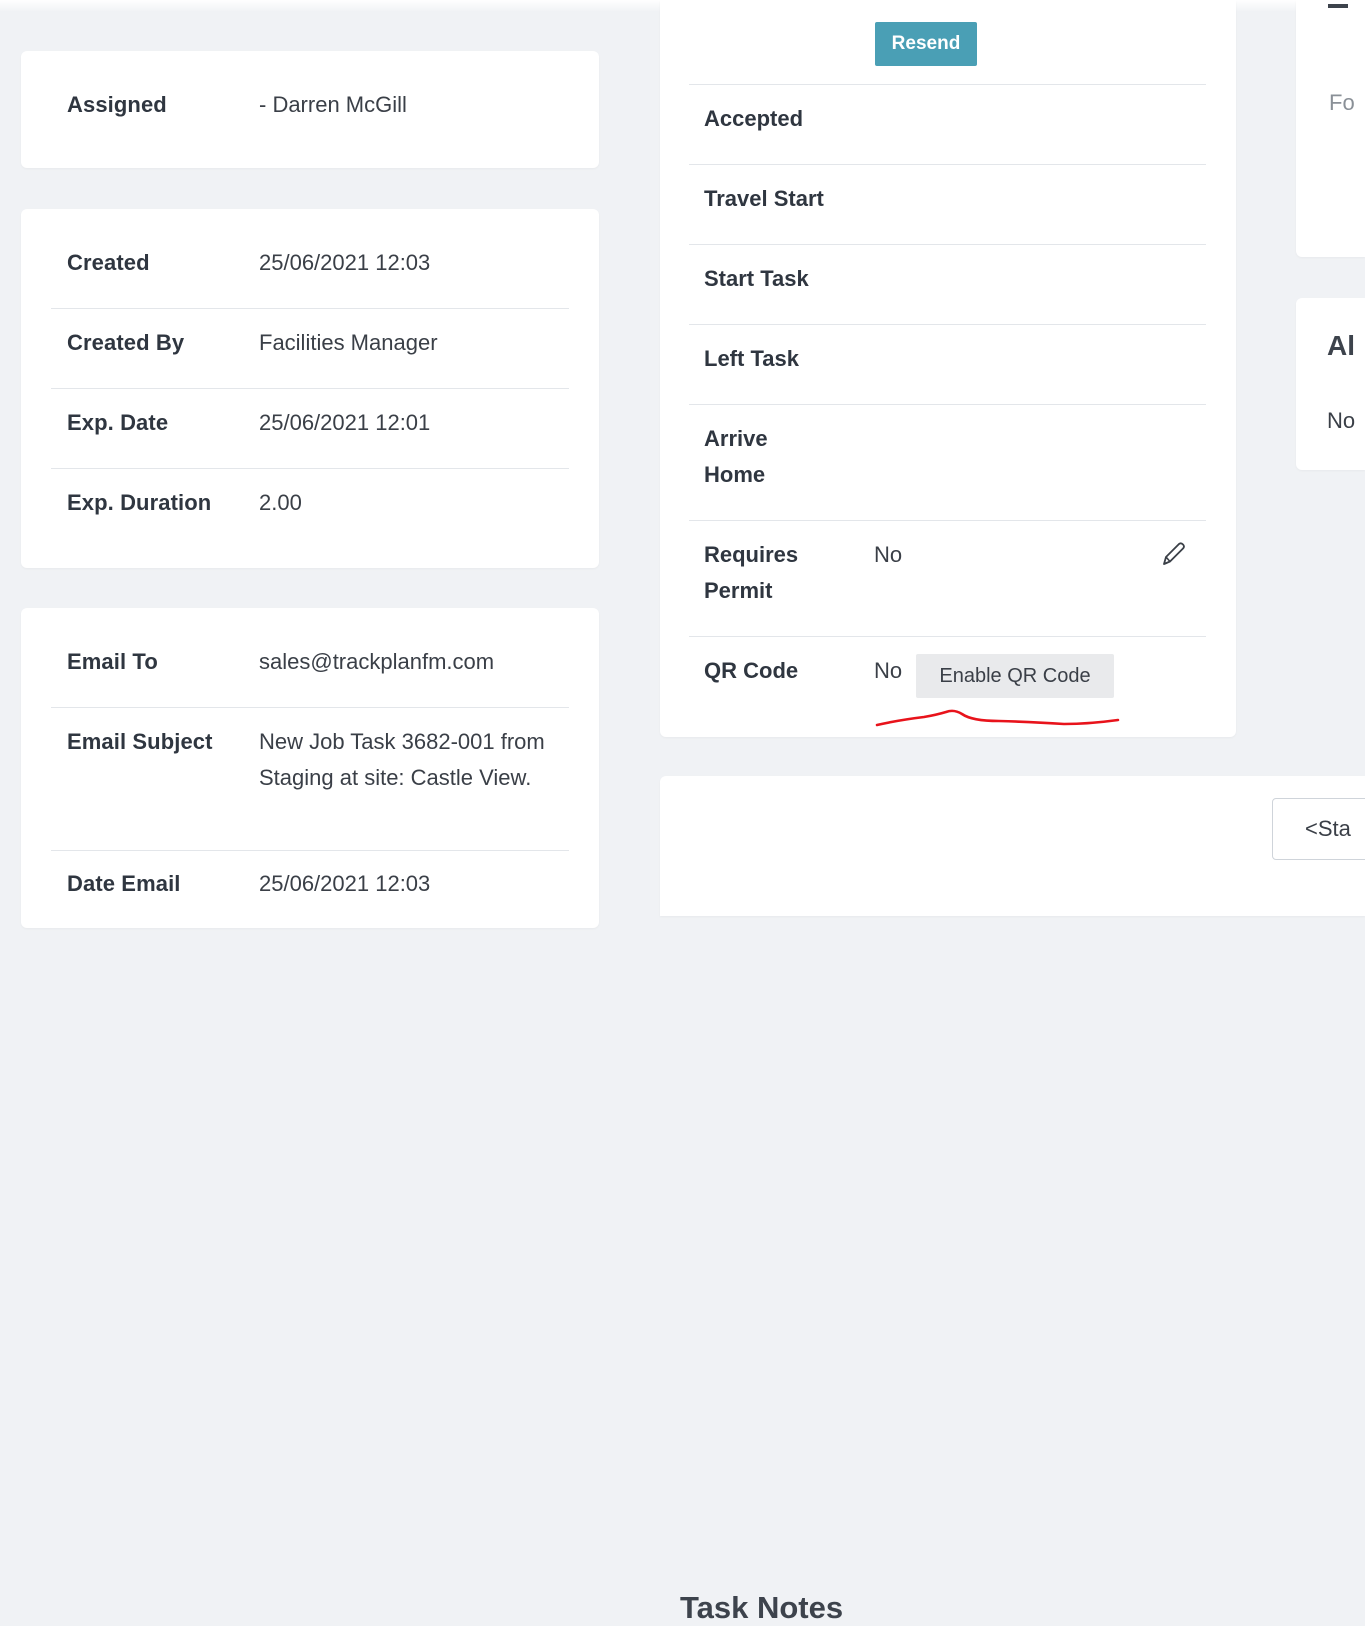 The image size is (1365, 1626). Describe the element at coordinates (954, 199) in the screenshot. I see `status-row-travel-start: Travel Start` at that location.